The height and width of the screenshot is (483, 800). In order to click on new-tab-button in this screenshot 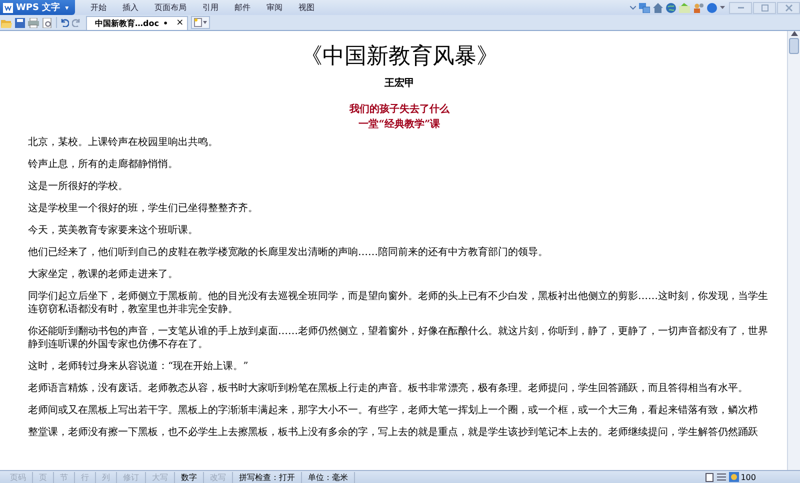, I will do `click(200, 22)`.